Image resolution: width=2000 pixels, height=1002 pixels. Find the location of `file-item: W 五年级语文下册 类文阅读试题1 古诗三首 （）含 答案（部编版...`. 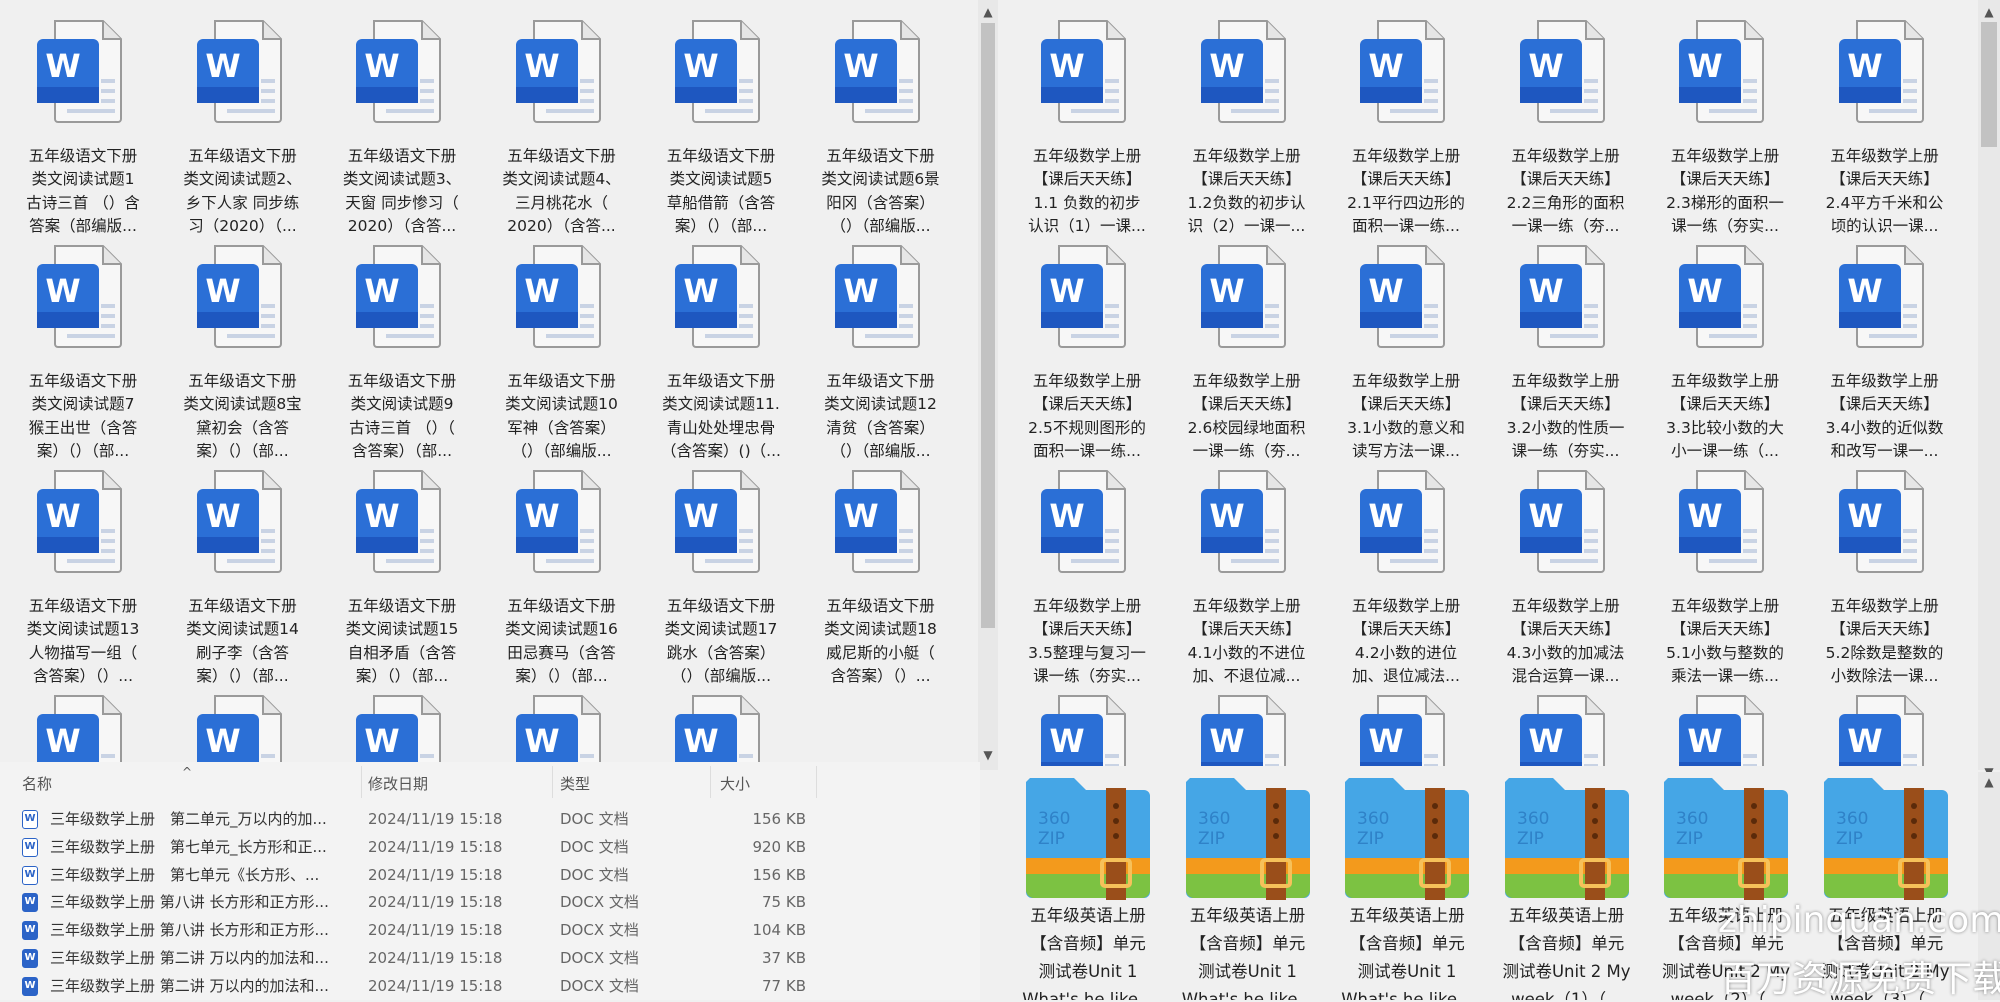

file-item: W 五年级语文下册 类文阅读试题1 古诗三首 （）含 答案（部编版... is located at coordinates (83, 129).